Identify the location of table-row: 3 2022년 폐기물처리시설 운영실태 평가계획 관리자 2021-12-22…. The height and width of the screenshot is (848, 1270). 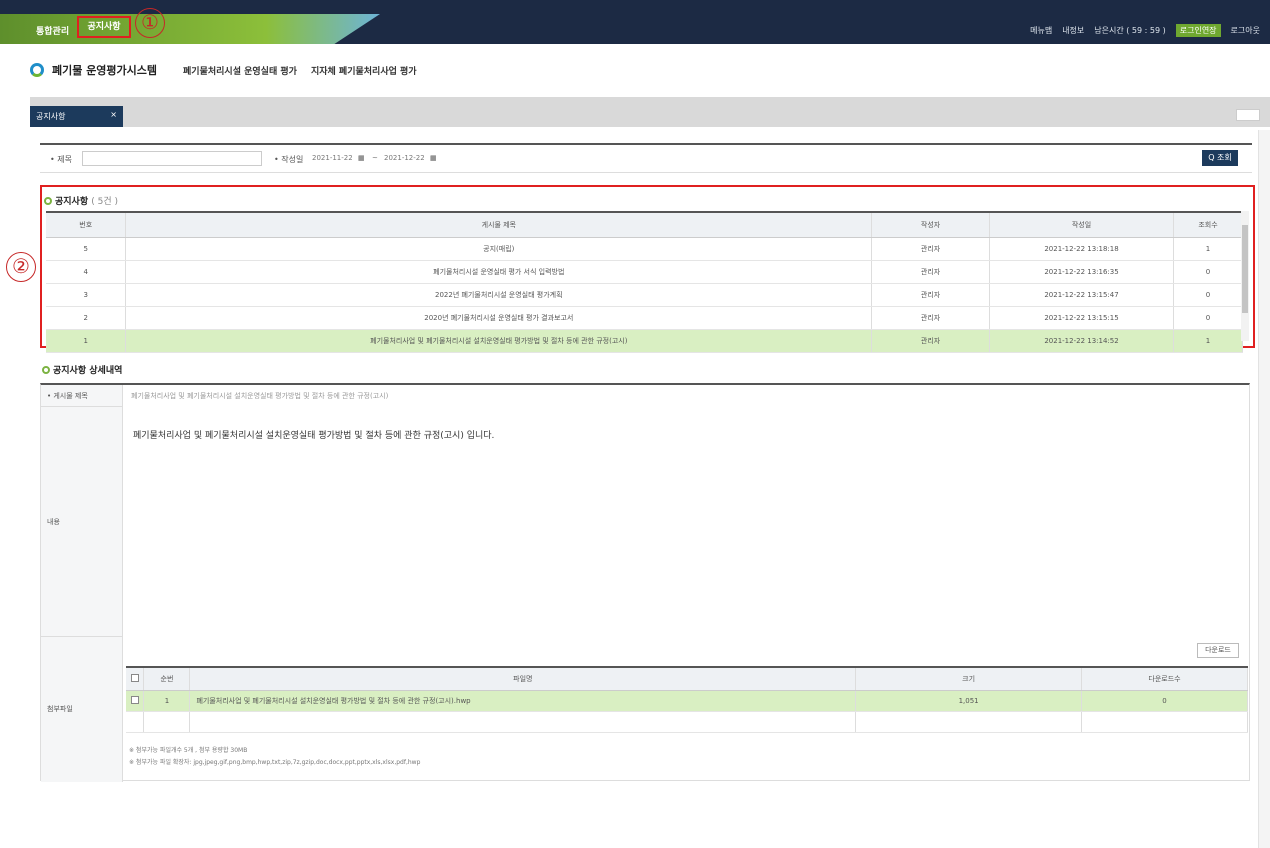
(645, 295).